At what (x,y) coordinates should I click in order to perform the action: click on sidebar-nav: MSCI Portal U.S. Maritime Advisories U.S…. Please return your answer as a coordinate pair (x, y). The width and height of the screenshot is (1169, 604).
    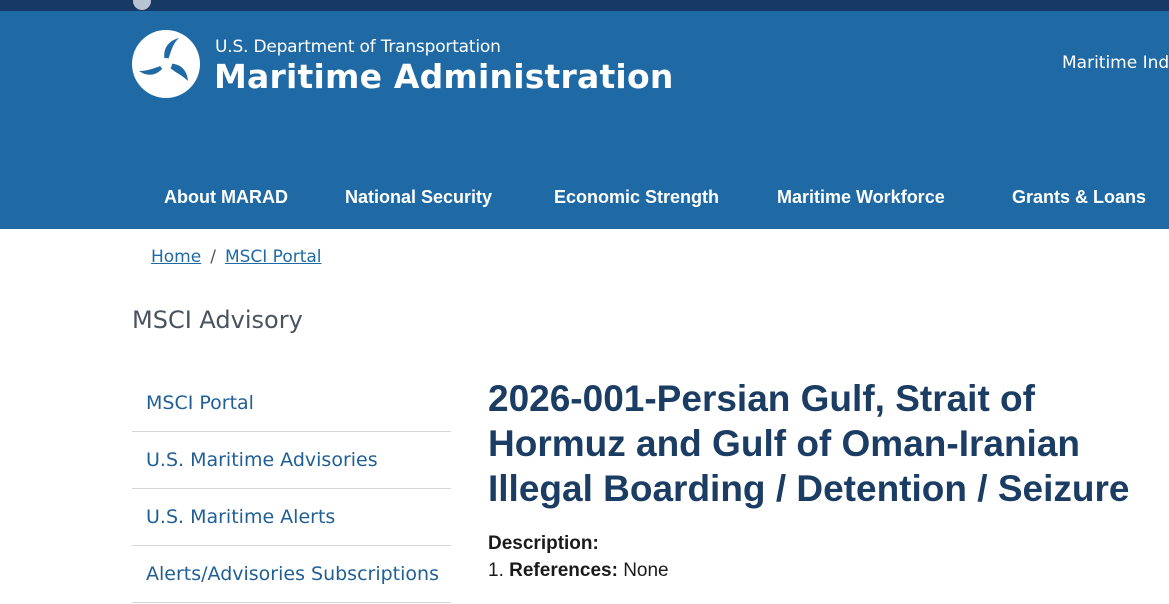
    Looking at the image, I should click on (291, 489).